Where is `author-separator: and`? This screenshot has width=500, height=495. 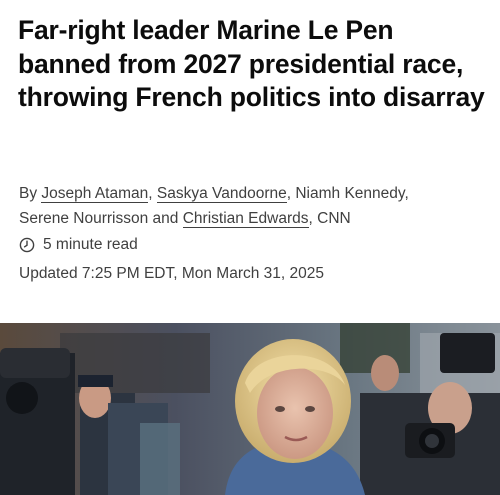 author-separator: and is located at coordinates (165, 218).